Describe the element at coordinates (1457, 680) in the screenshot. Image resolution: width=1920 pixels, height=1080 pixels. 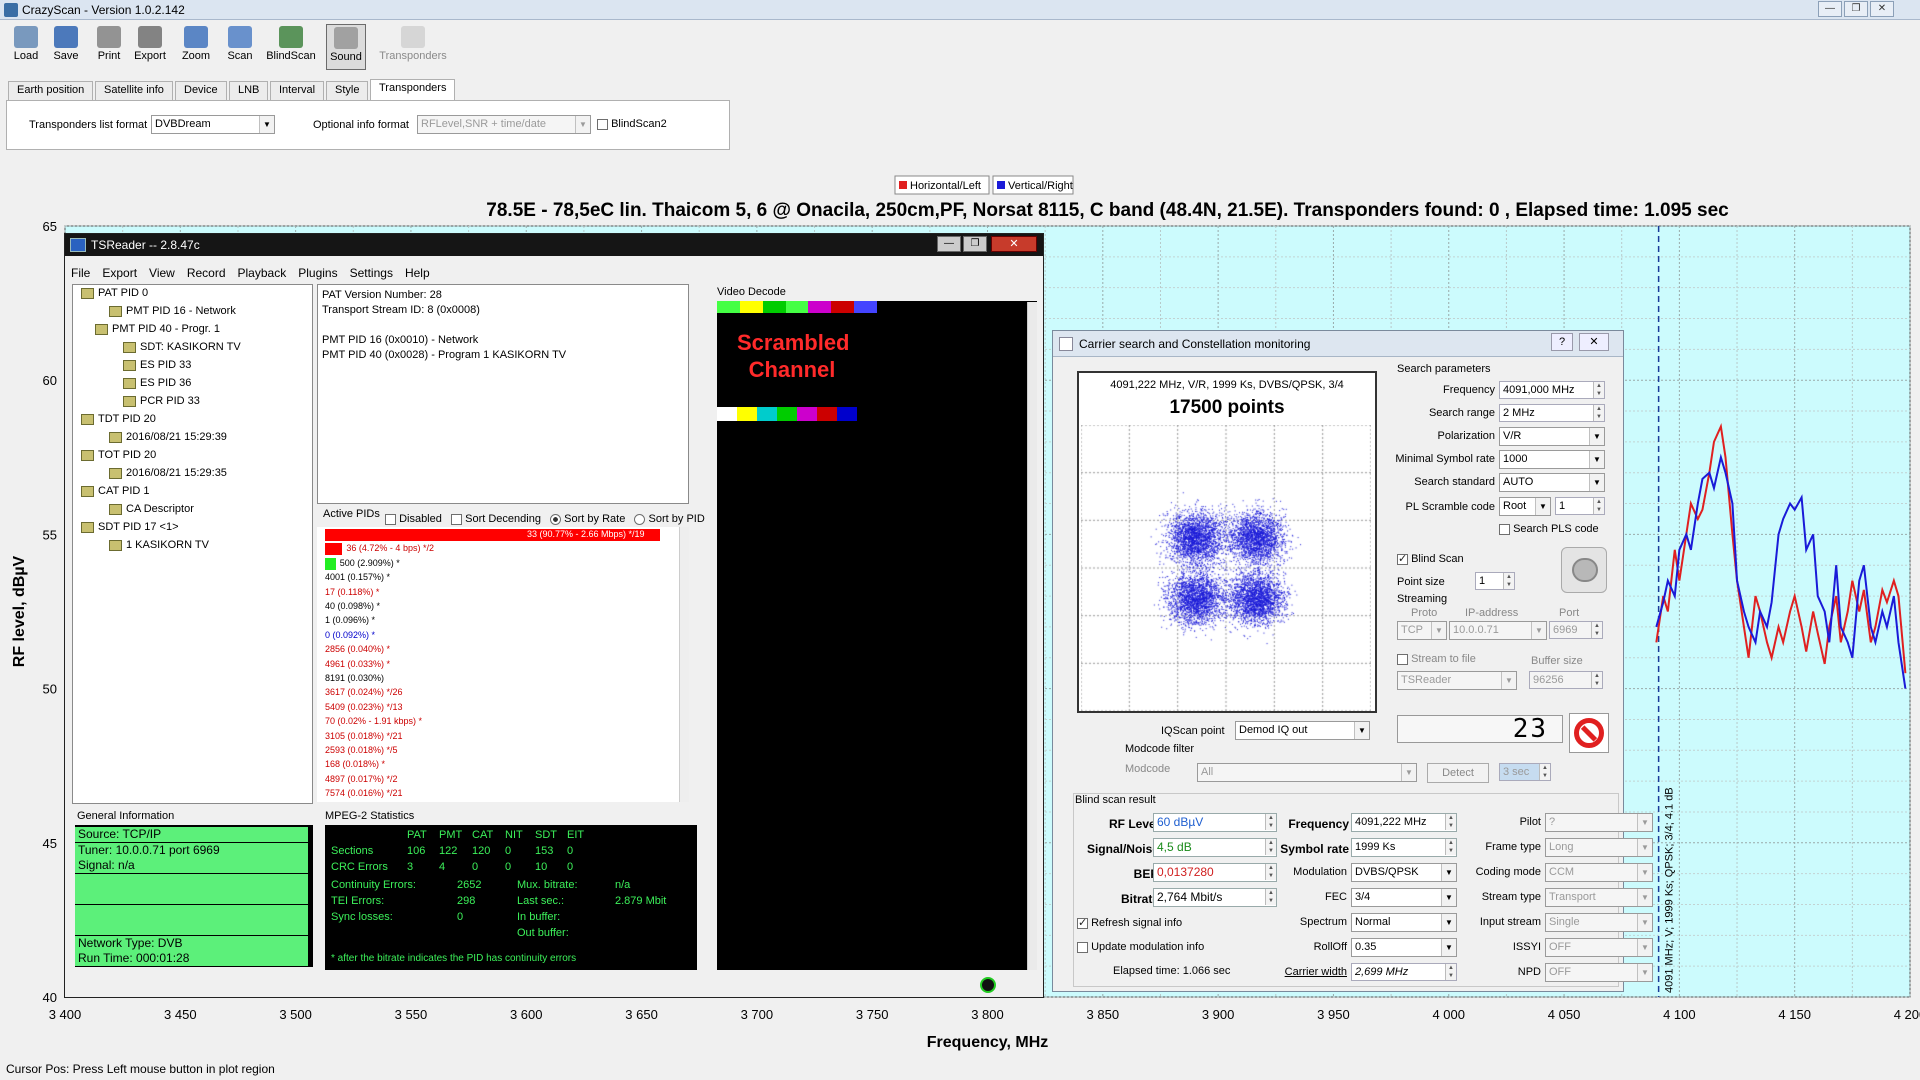
I see `stream-target-select: TSReader ▼` at that location.